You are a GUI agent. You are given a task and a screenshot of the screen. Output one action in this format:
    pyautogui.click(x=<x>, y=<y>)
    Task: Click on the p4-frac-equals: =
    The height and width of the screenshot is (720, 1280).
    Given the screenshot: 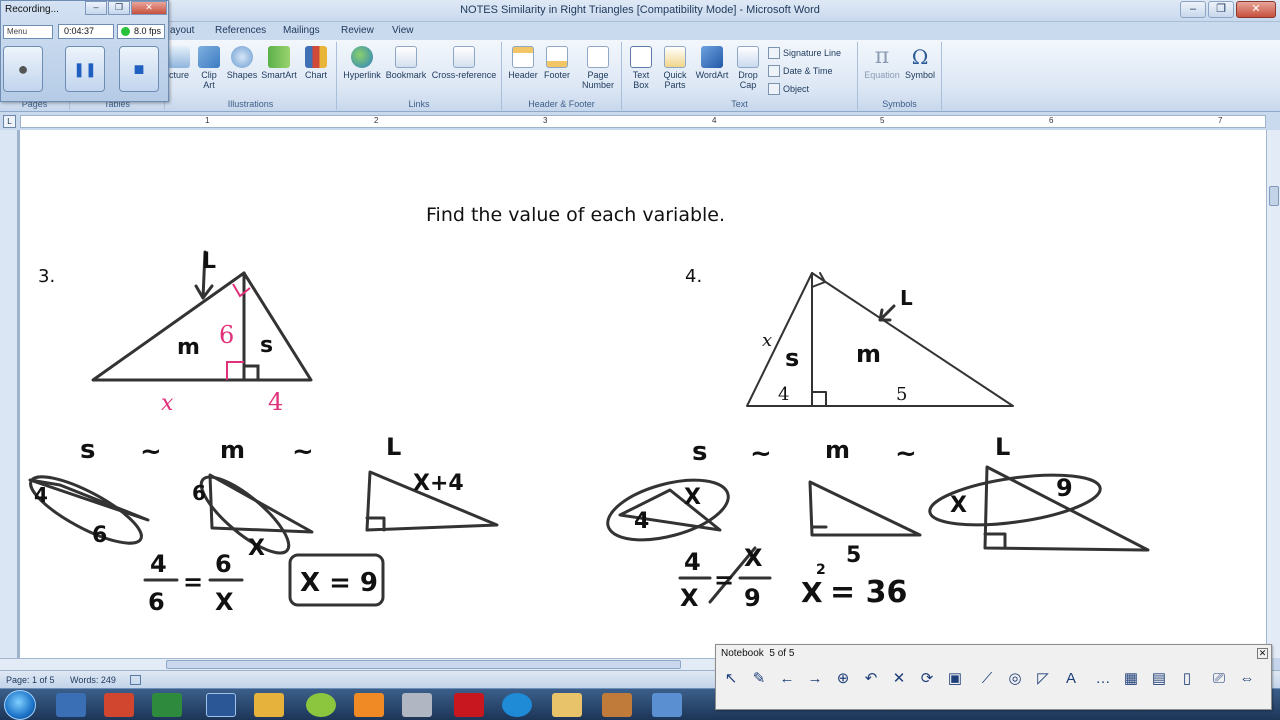 What is the action you would take?
    pyautogui.click(x=724, y=580)
    